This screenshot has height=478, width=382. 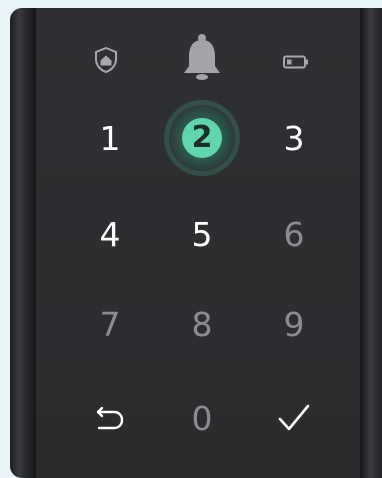 What do you see at coordinates (296, 61) in the screenshot?
I see `battery-low-icon` at bounding box center [296, 61].